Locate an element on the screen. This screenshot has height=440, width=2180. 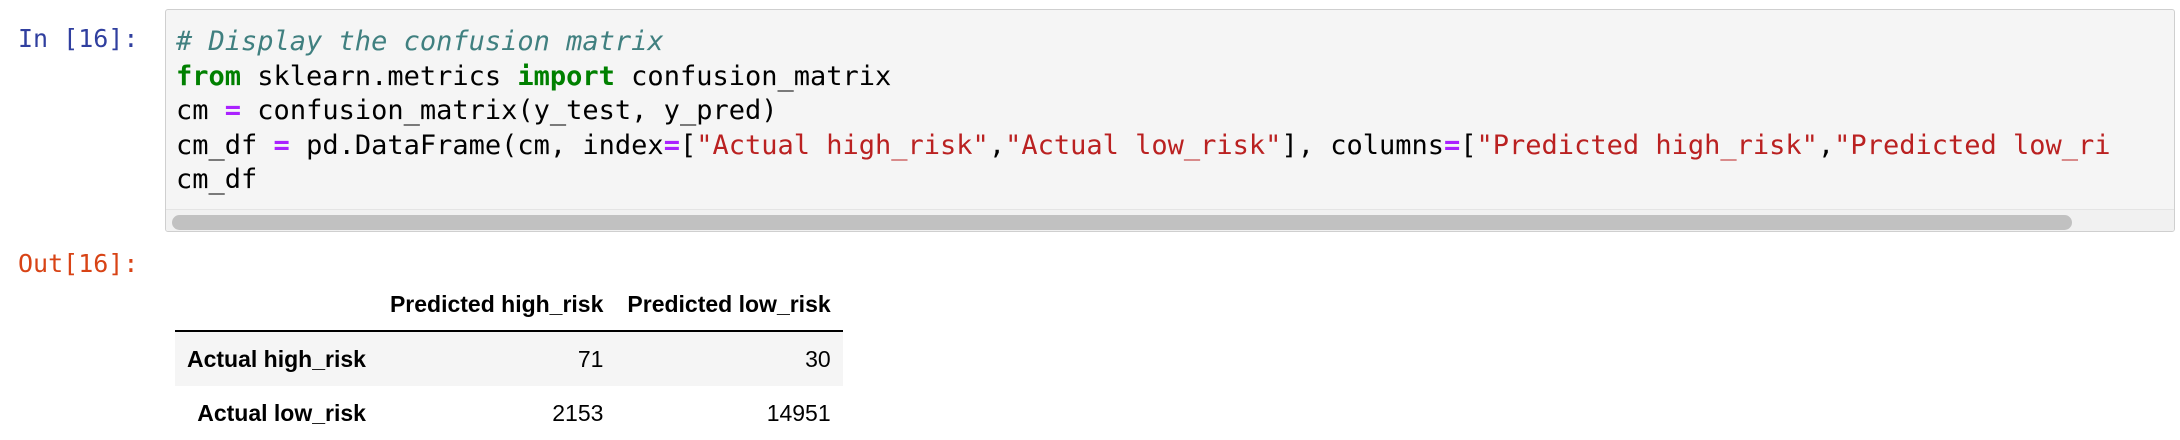
output-prompt: Out[16]: is located at coordinates (78, 263).